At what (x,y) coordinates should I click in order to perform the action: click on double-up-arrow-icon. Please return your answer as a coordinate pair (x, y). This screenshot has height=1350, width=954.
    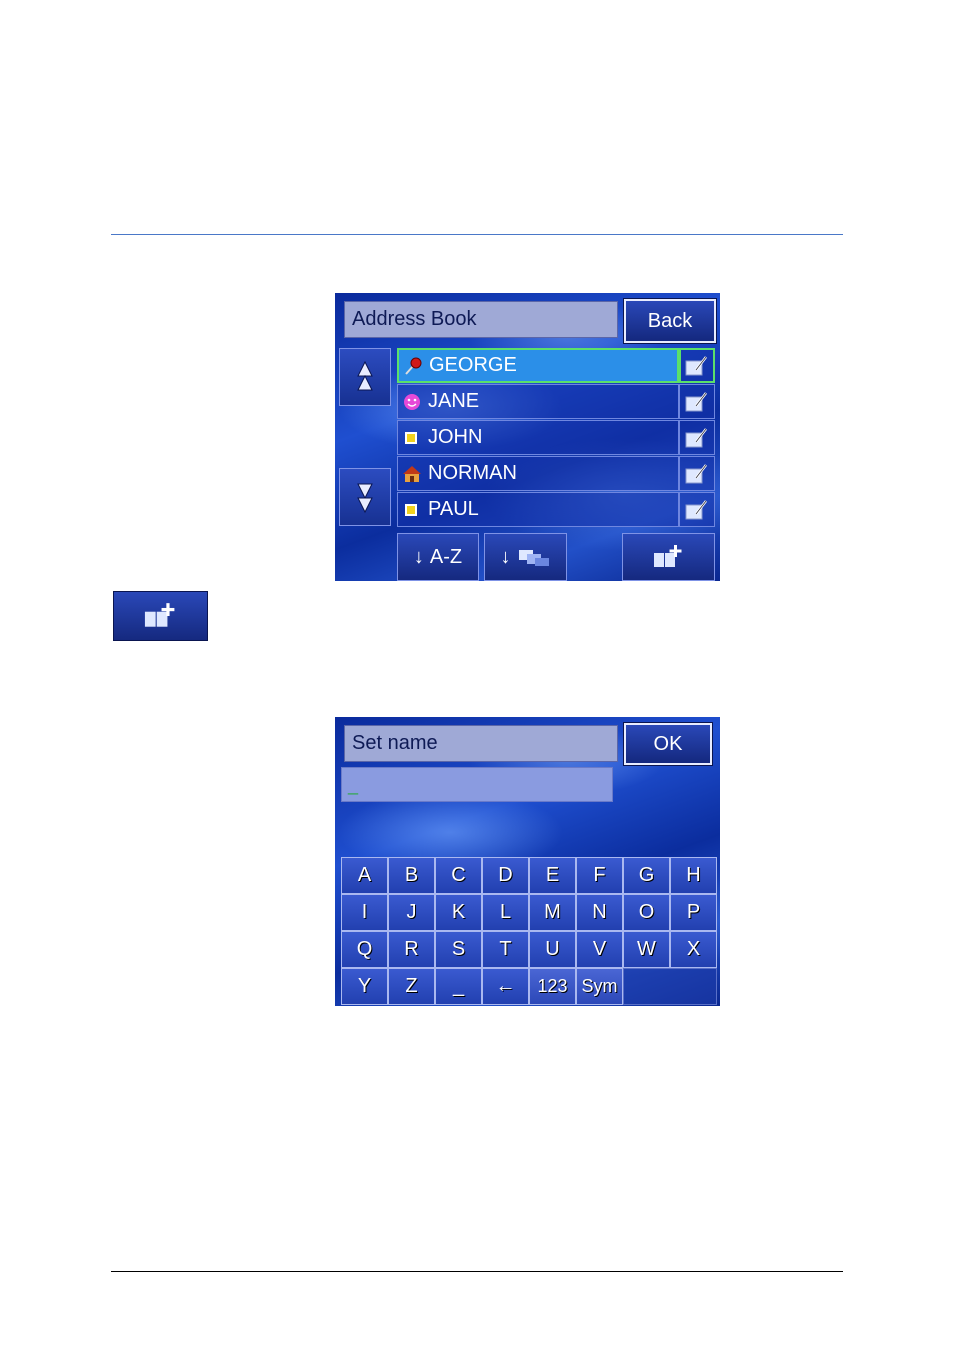
    Looking at the image, I should click on (365, 375).